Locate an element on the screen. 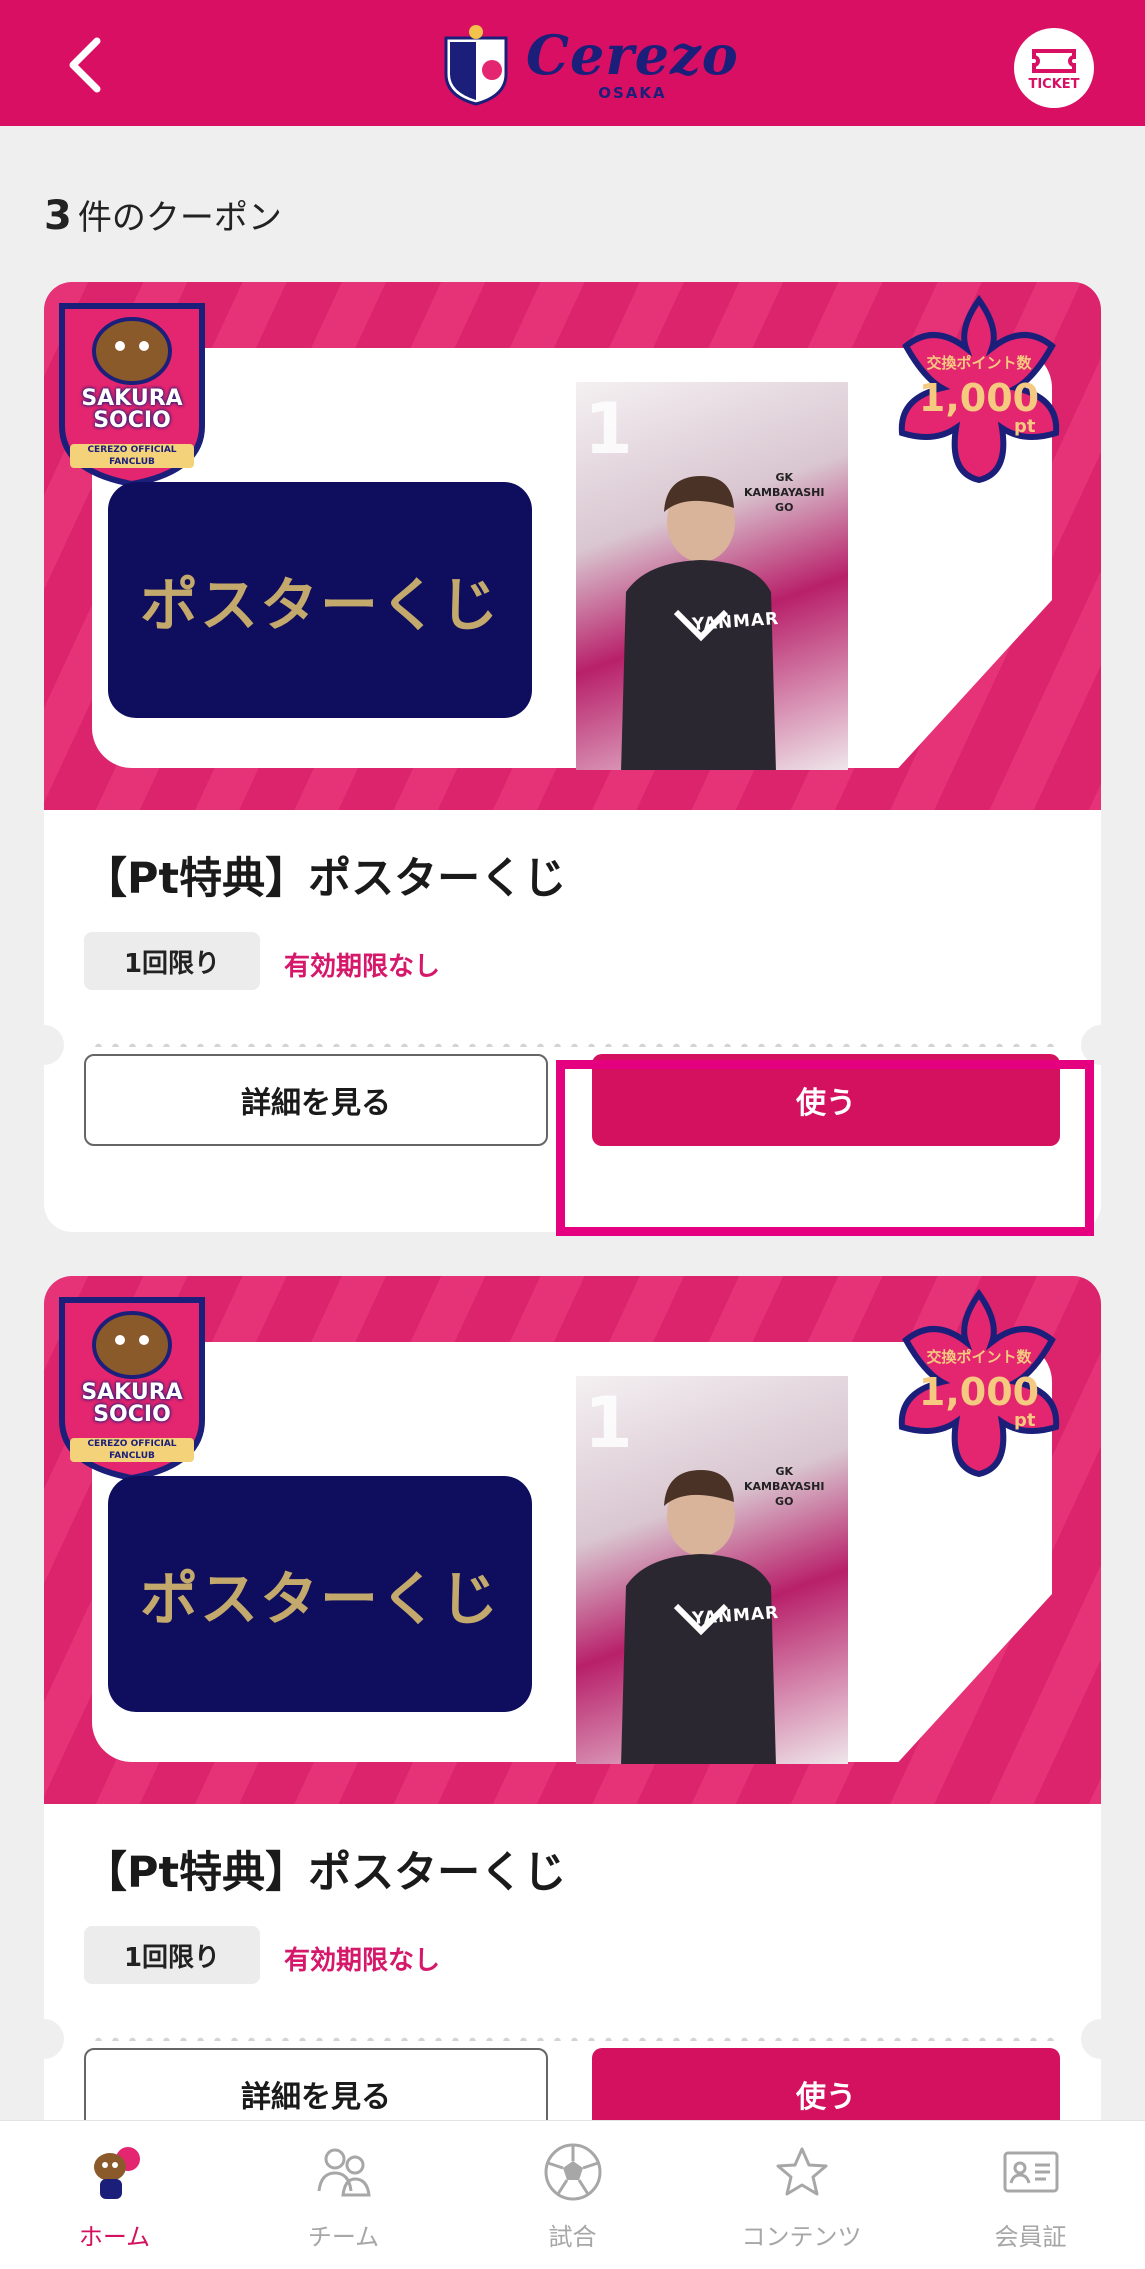  club-crest-icon is located at coordinates (476, 65).